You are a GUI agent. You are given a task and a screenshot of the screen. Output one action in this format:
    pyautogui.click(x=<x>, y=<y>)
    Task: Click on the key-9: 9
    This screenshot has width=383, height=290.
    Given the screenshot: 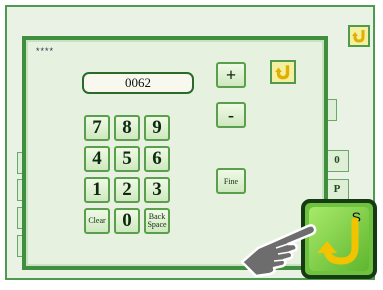 What is the action you would take?
    pyautogui.click(x=157, y=128)
    